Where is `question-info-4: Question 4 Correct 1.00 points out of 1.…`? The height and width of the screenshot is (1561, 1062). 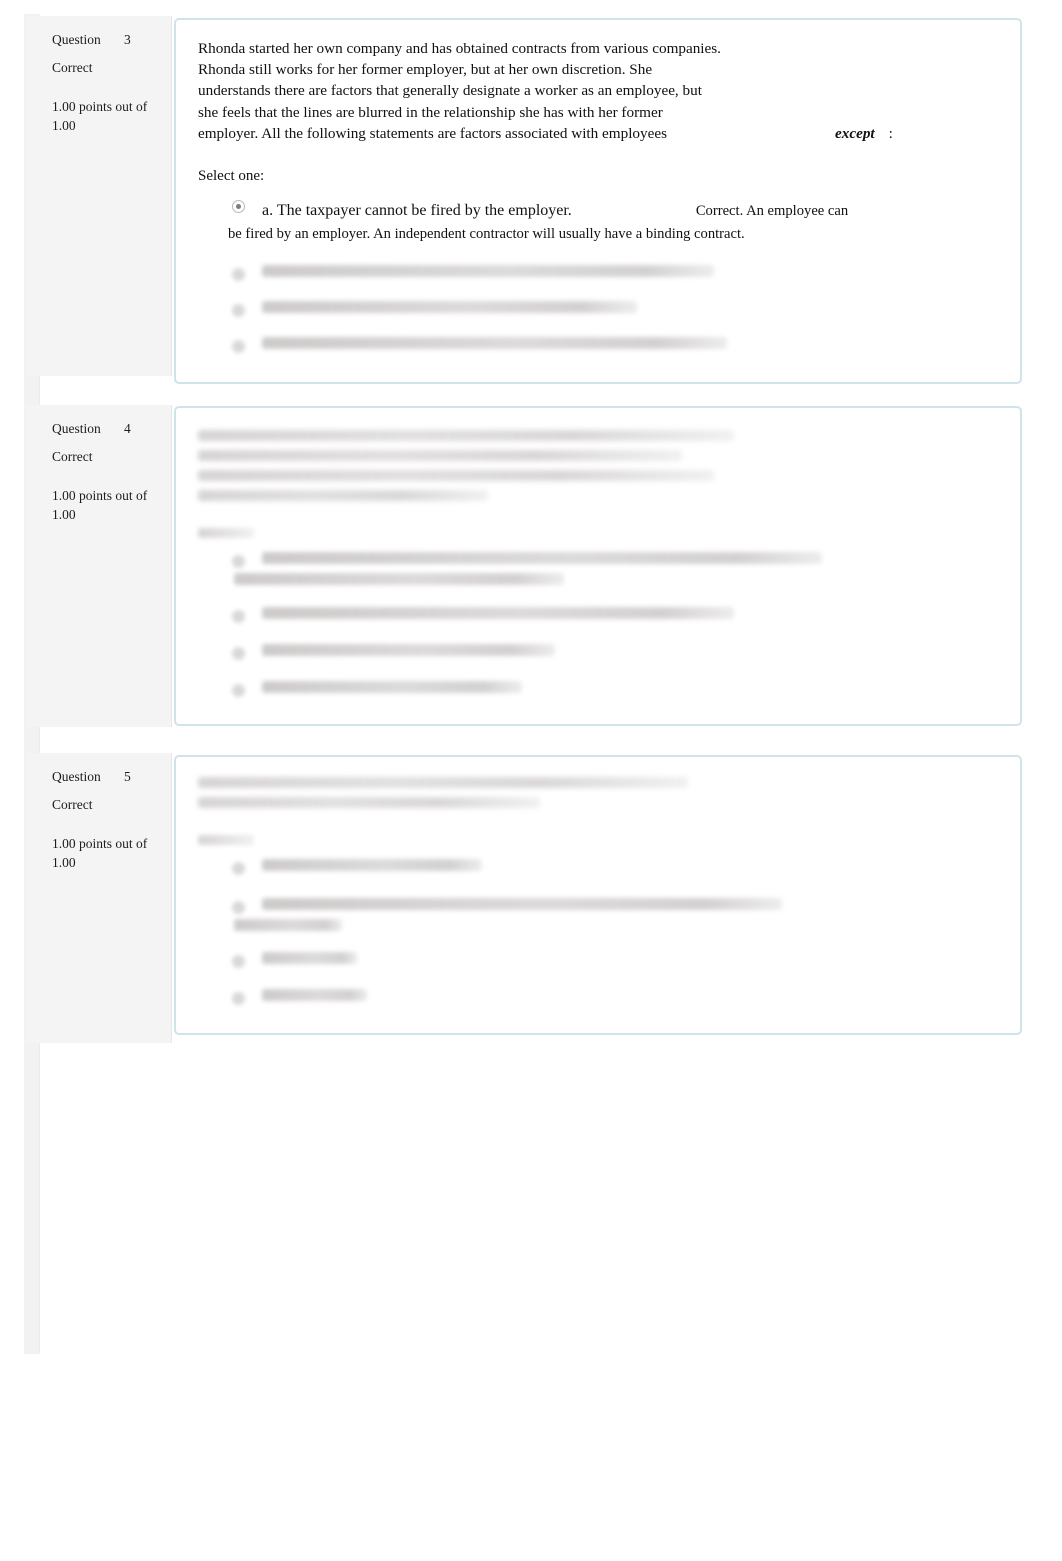
question-info-4: Question 4 Correct 1.00 points out of 1.… is located at coordinates (99, 566).